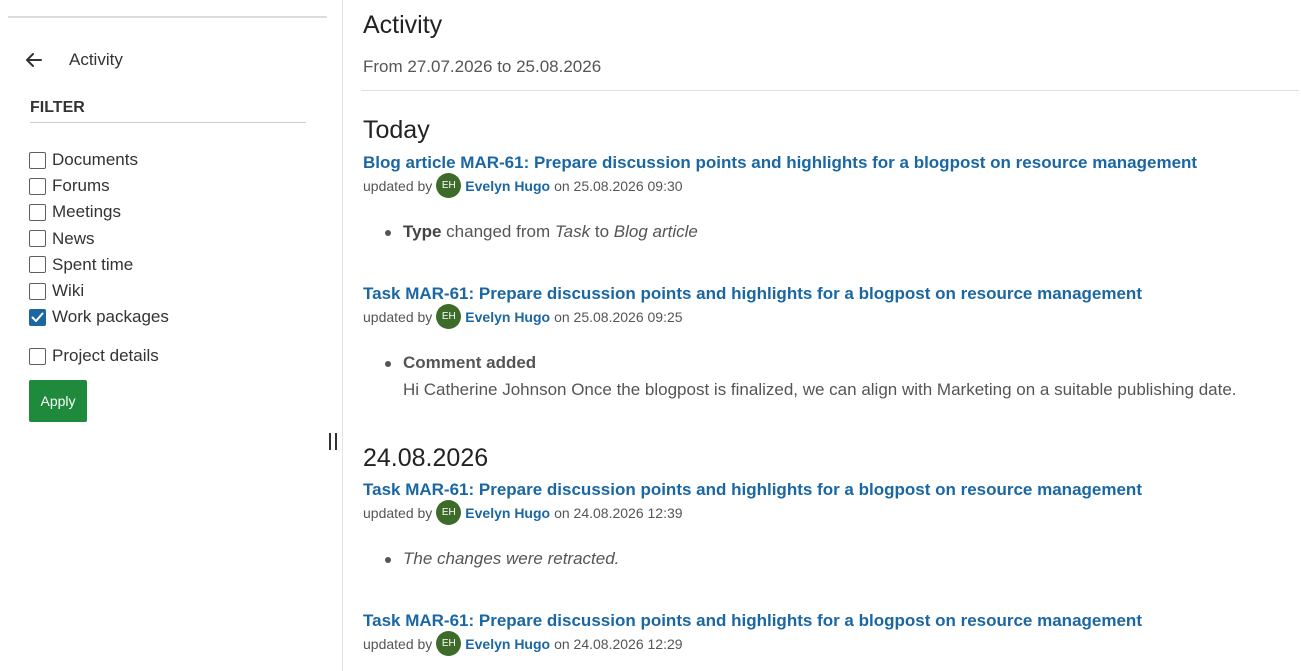 This screenshot has width=1301, height=671. Describe the element at coordinates (37, 212) in the screenshot. I see `checkbox-meetings` at that location.